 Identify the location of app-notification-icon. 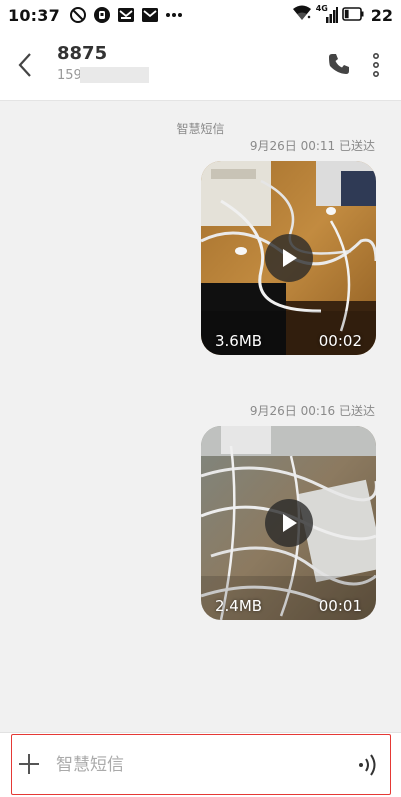
(102, 15).